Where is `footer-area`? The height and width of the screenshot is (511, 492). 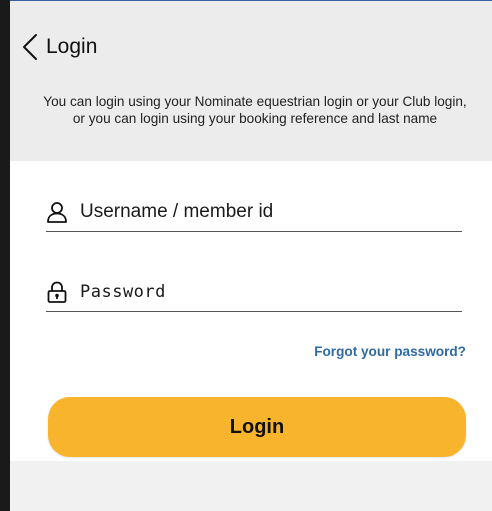 footer-area is located at coordinates (251, 486).